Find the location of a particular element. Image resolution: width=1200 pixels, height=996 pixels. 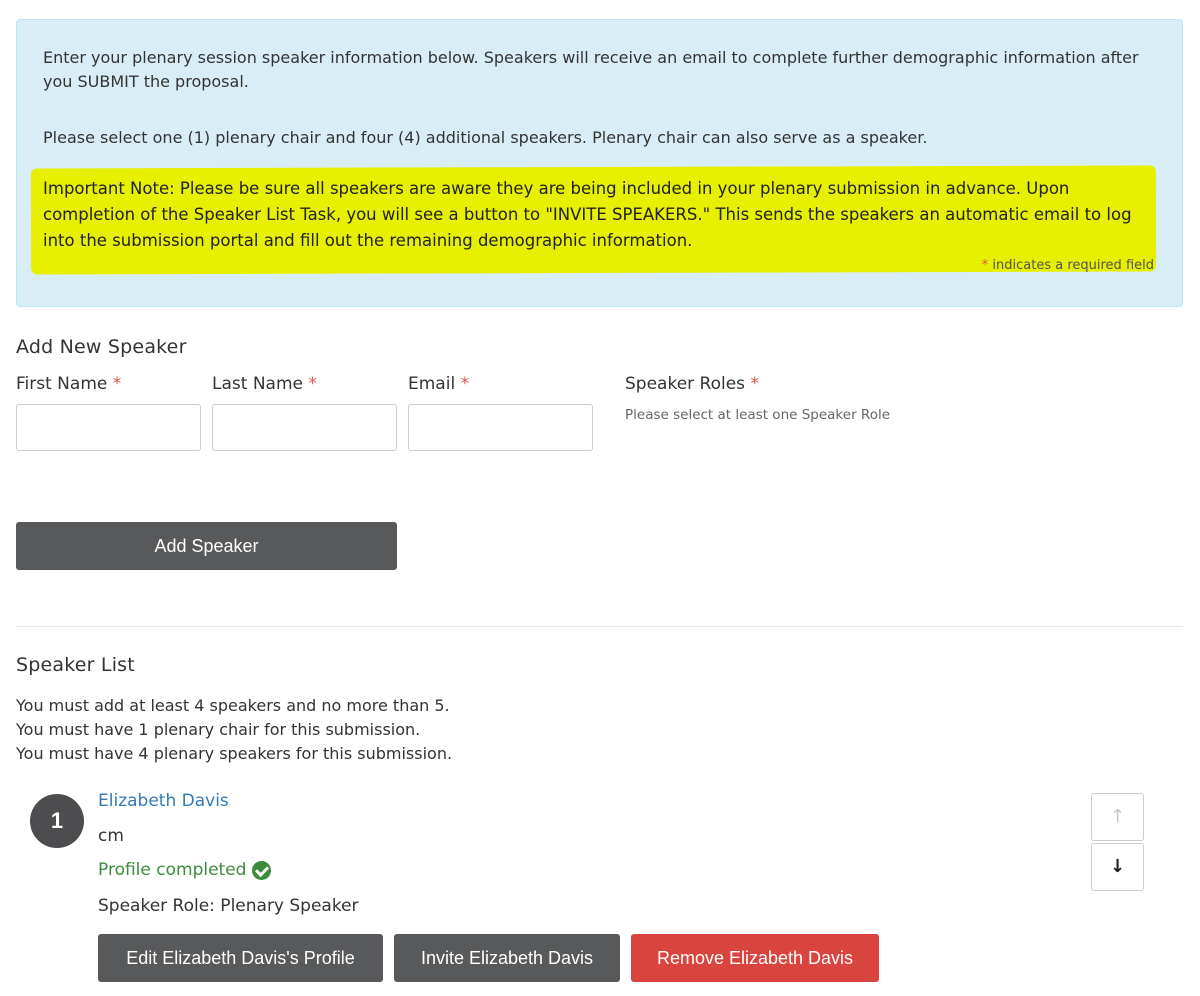

section-divider is located at coordinates (599, 626).